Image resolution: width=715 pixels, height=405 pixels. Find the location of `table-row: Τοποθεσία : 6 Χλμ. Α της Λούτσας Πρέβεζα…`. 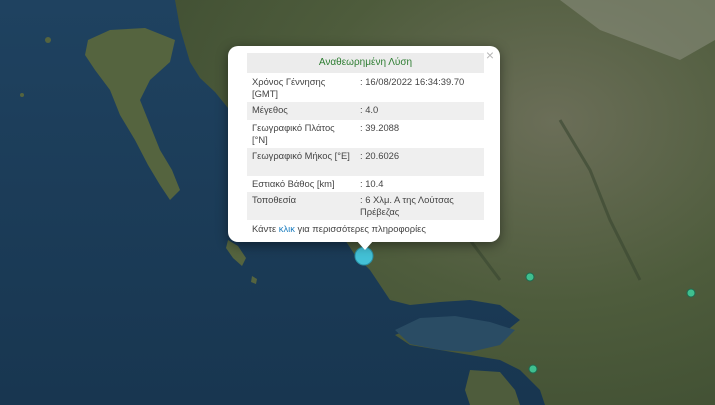

table-row: Τοποθεσία : 6 Χλμ. Α της Λούτσας Πρέβεζα… is located at coordinates (365, 206).